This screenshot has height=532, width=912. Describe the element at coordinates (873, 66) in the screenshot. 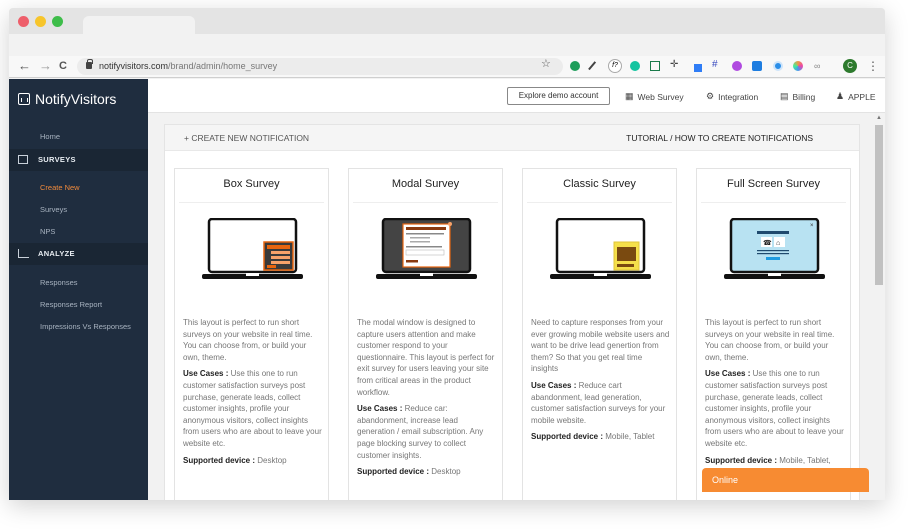

I see `browser-menu-icon: ⋮` at that location.